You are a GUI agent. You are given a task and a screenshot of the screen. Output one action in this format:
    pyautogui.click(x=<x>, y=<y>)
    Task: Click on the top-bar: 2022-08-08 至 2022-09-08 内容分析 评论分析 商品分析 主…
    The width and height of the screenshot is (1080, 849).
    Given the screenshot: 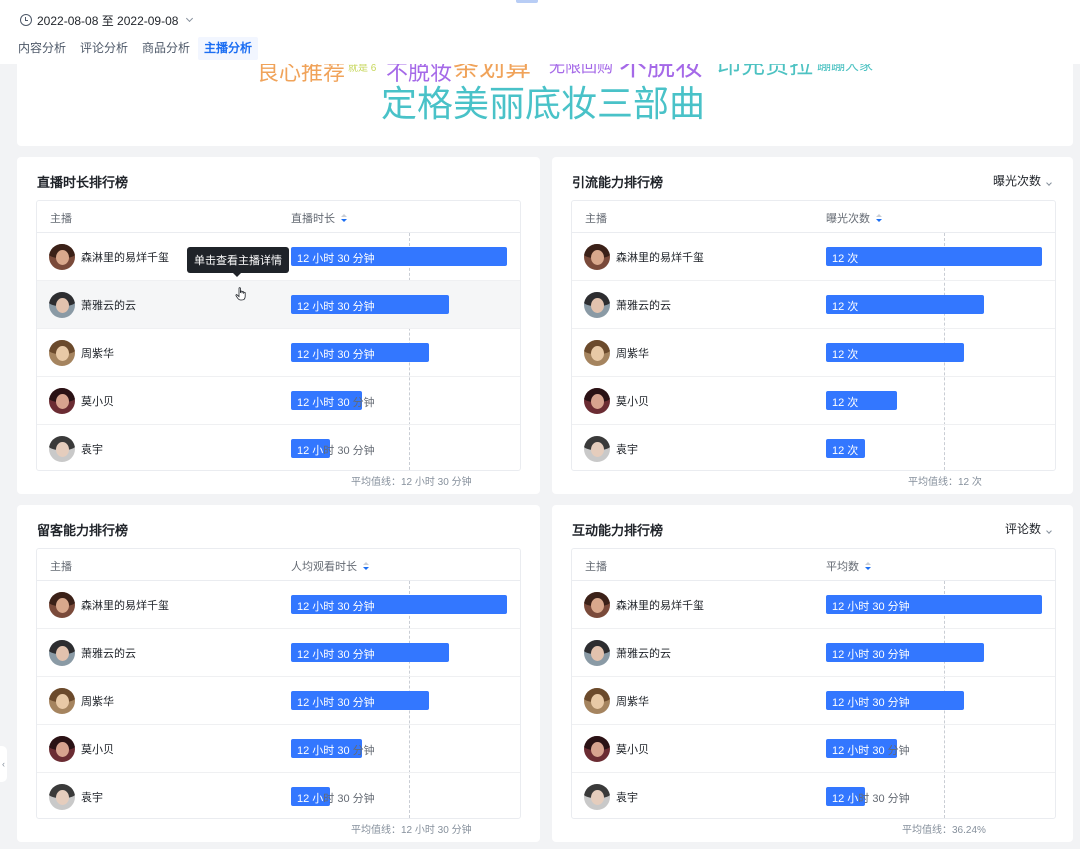 What is the action you would take?
    pyautogui.click(x=540, y=32)
    